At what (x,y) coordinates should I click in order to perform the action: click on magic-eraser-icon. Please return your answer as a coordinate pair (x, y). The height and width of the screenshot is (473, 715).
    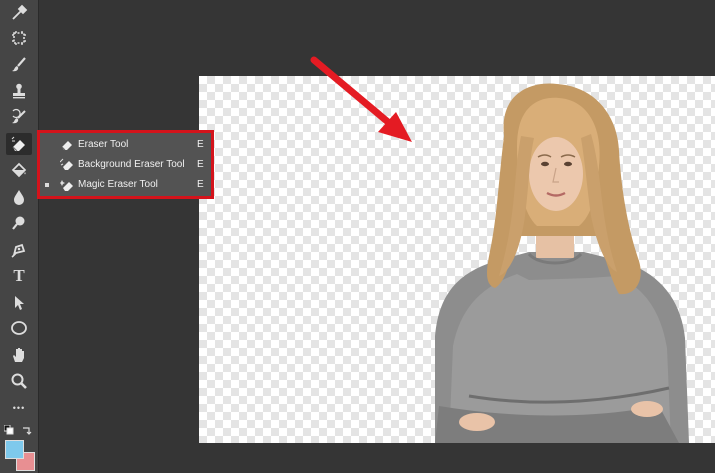
    Looking at the image, I should click on (66, 185).